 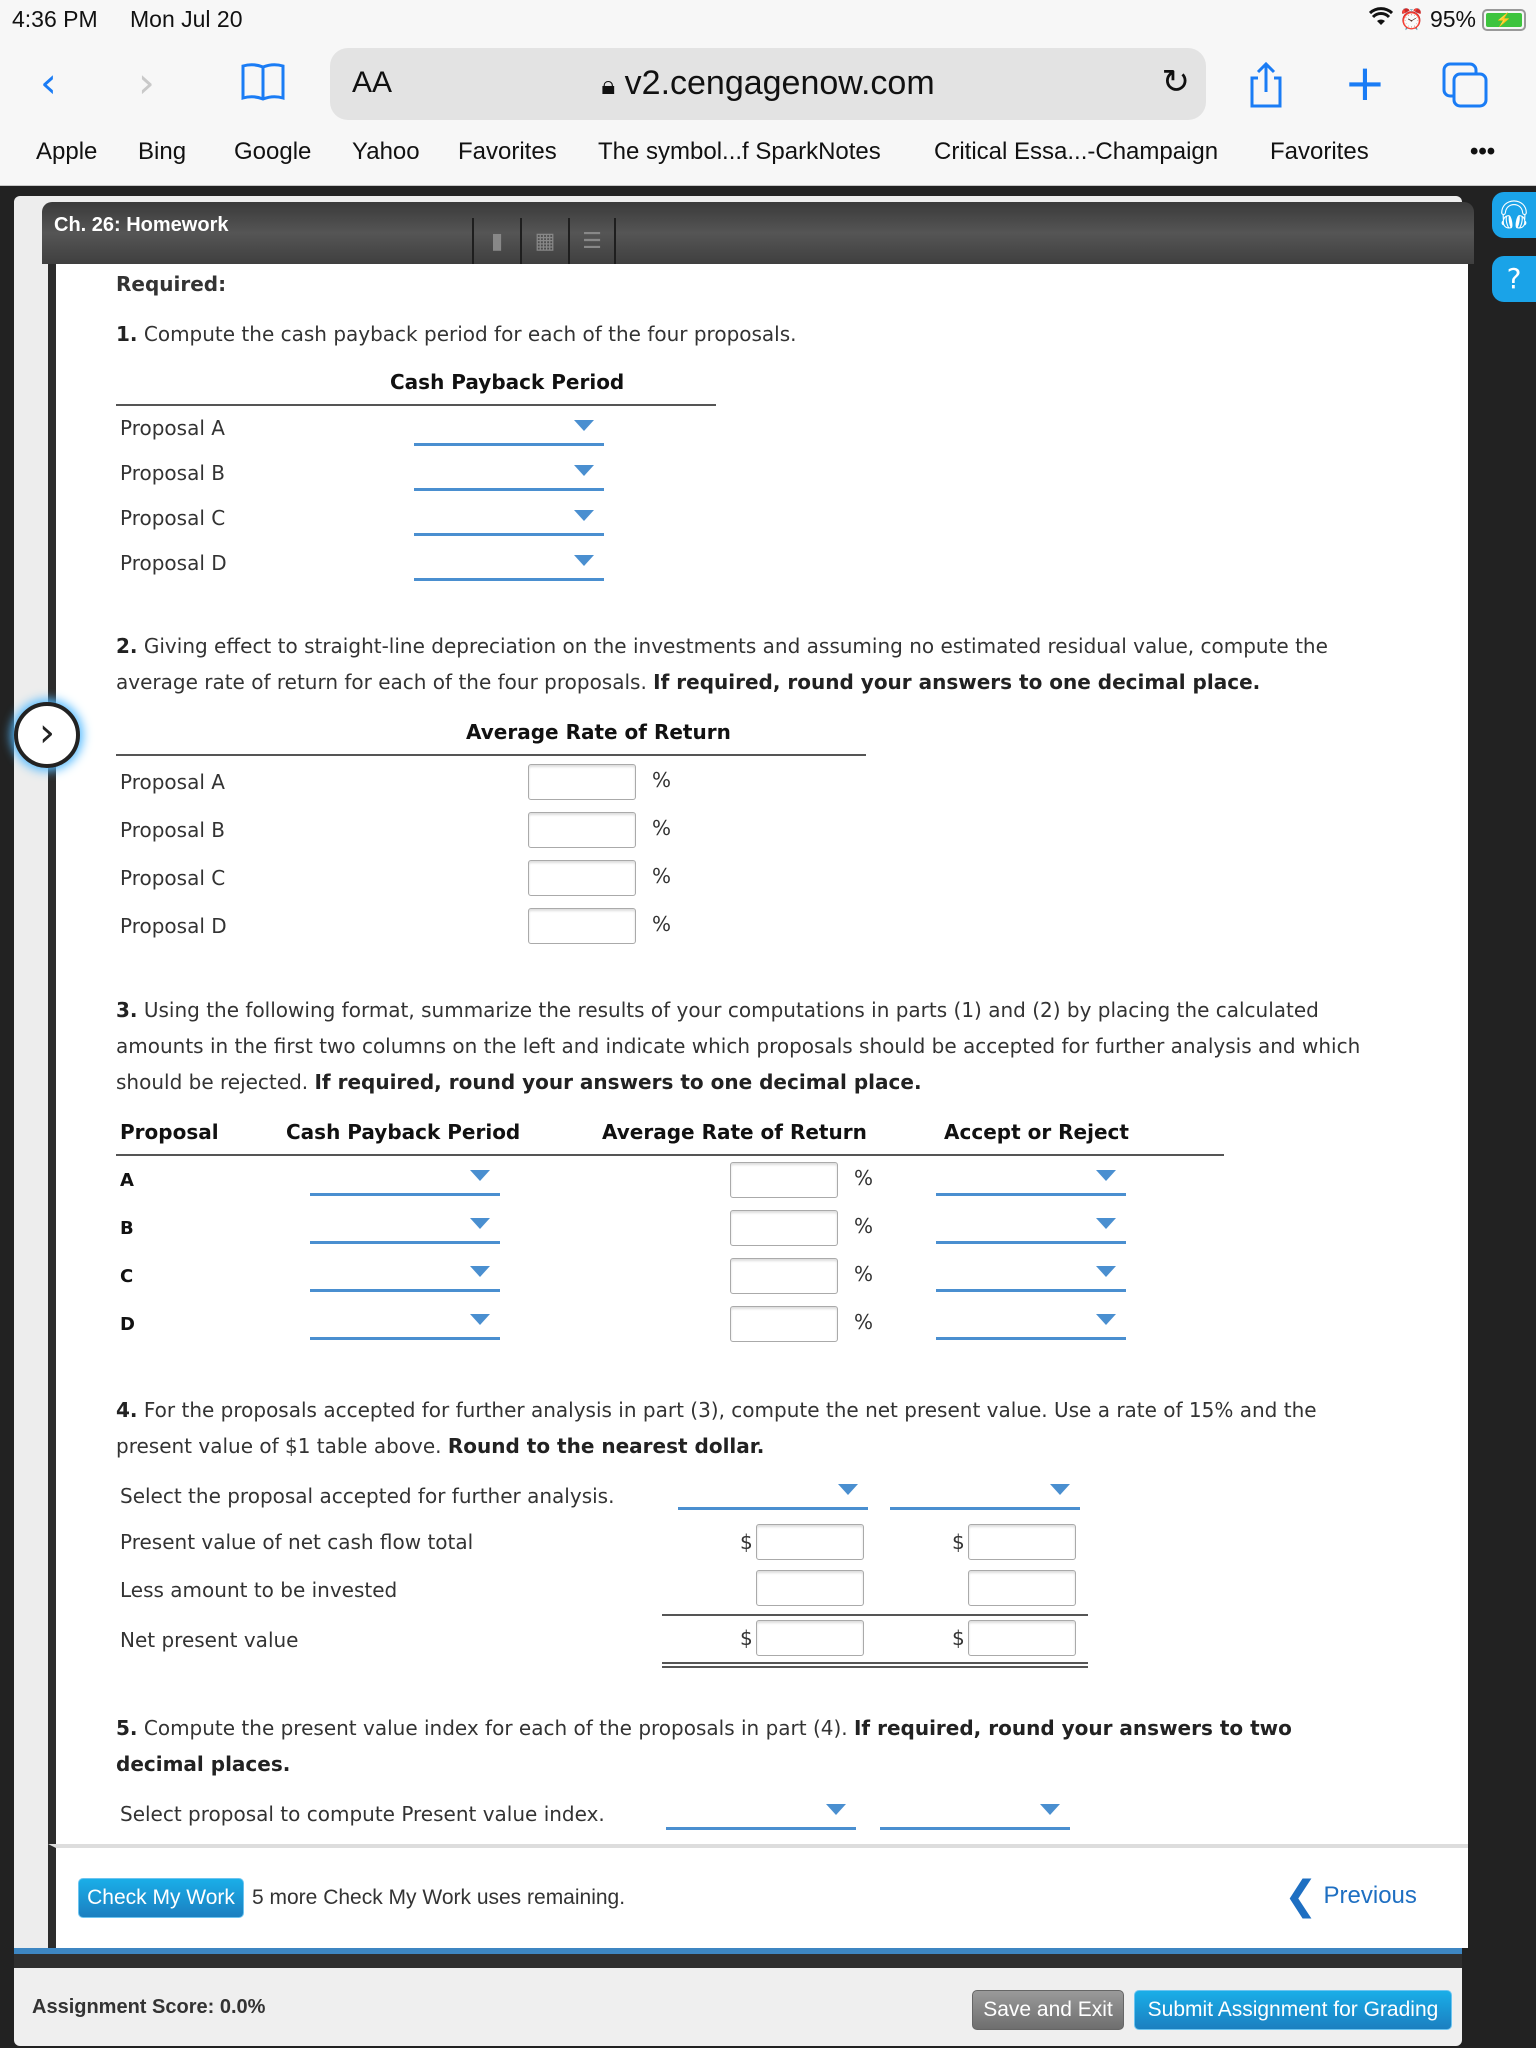 I want to click on bookmark-yahoo: Yahoo, so click(x=386, y=152).